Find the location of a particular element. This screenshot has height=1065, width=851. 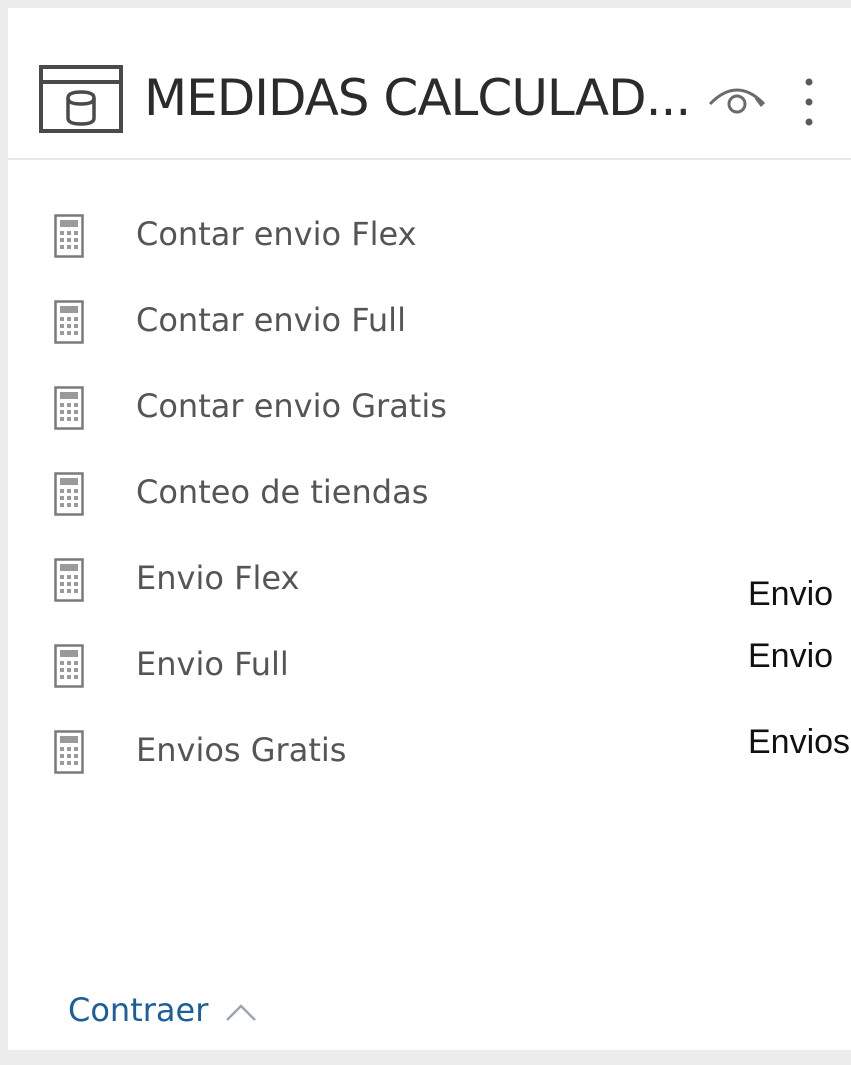

chevron-up-icon is located at coordinates (240, 1012).